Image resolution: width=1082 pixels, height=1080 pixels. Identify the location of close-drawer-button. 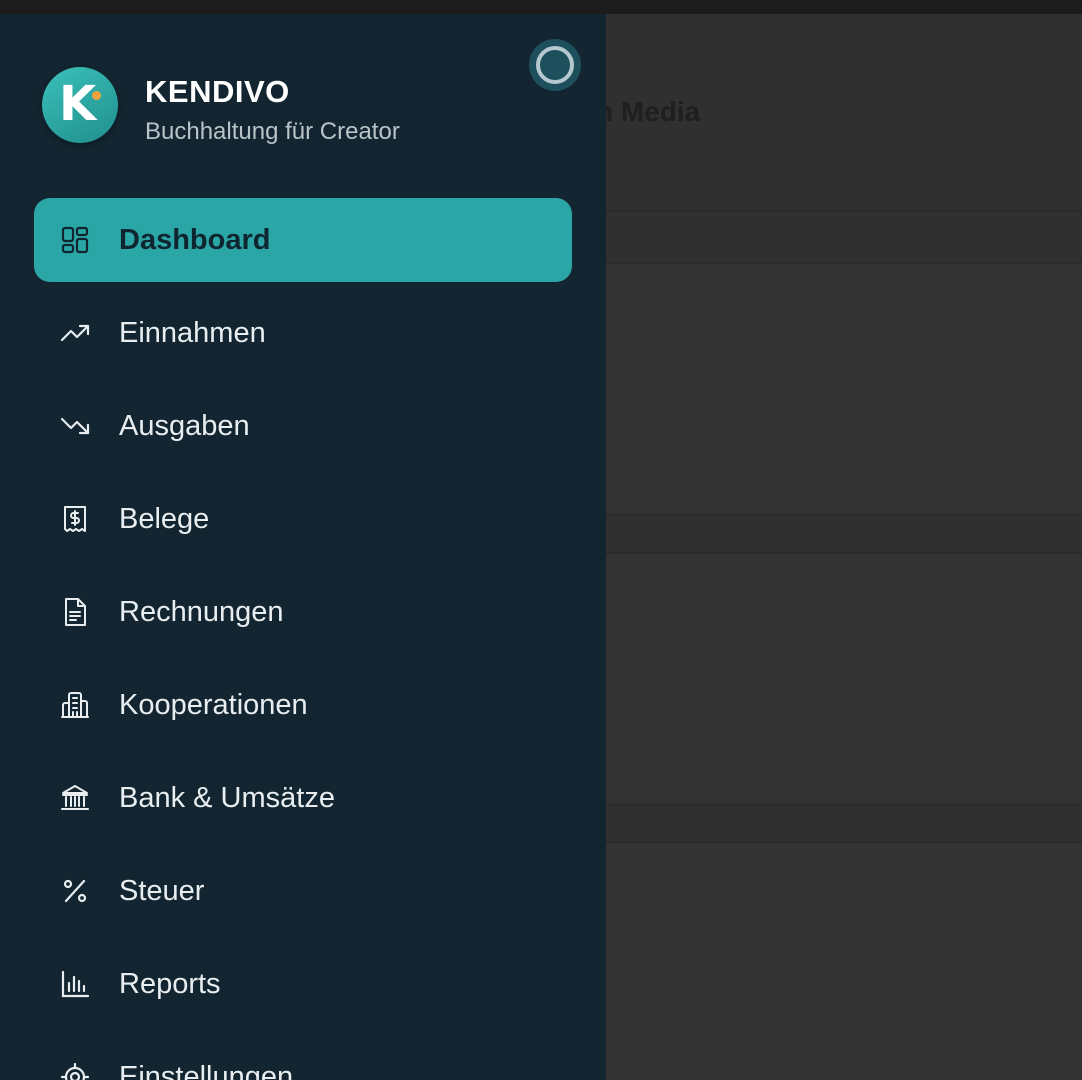
(555, 65).